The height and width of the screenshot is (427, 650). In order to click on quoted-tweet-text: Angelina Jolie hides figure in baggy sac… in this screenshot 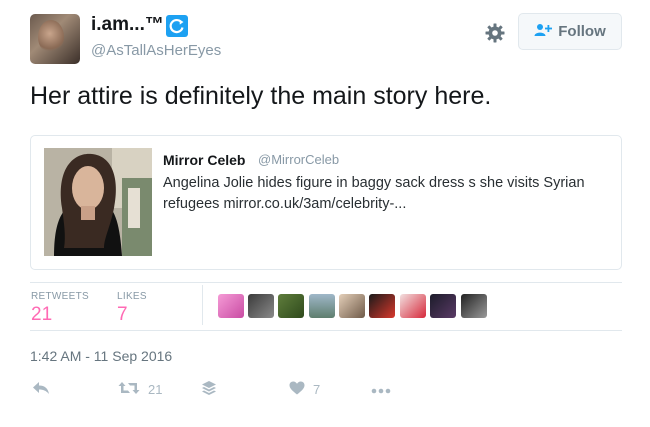, I will do `click(374, 193)`.